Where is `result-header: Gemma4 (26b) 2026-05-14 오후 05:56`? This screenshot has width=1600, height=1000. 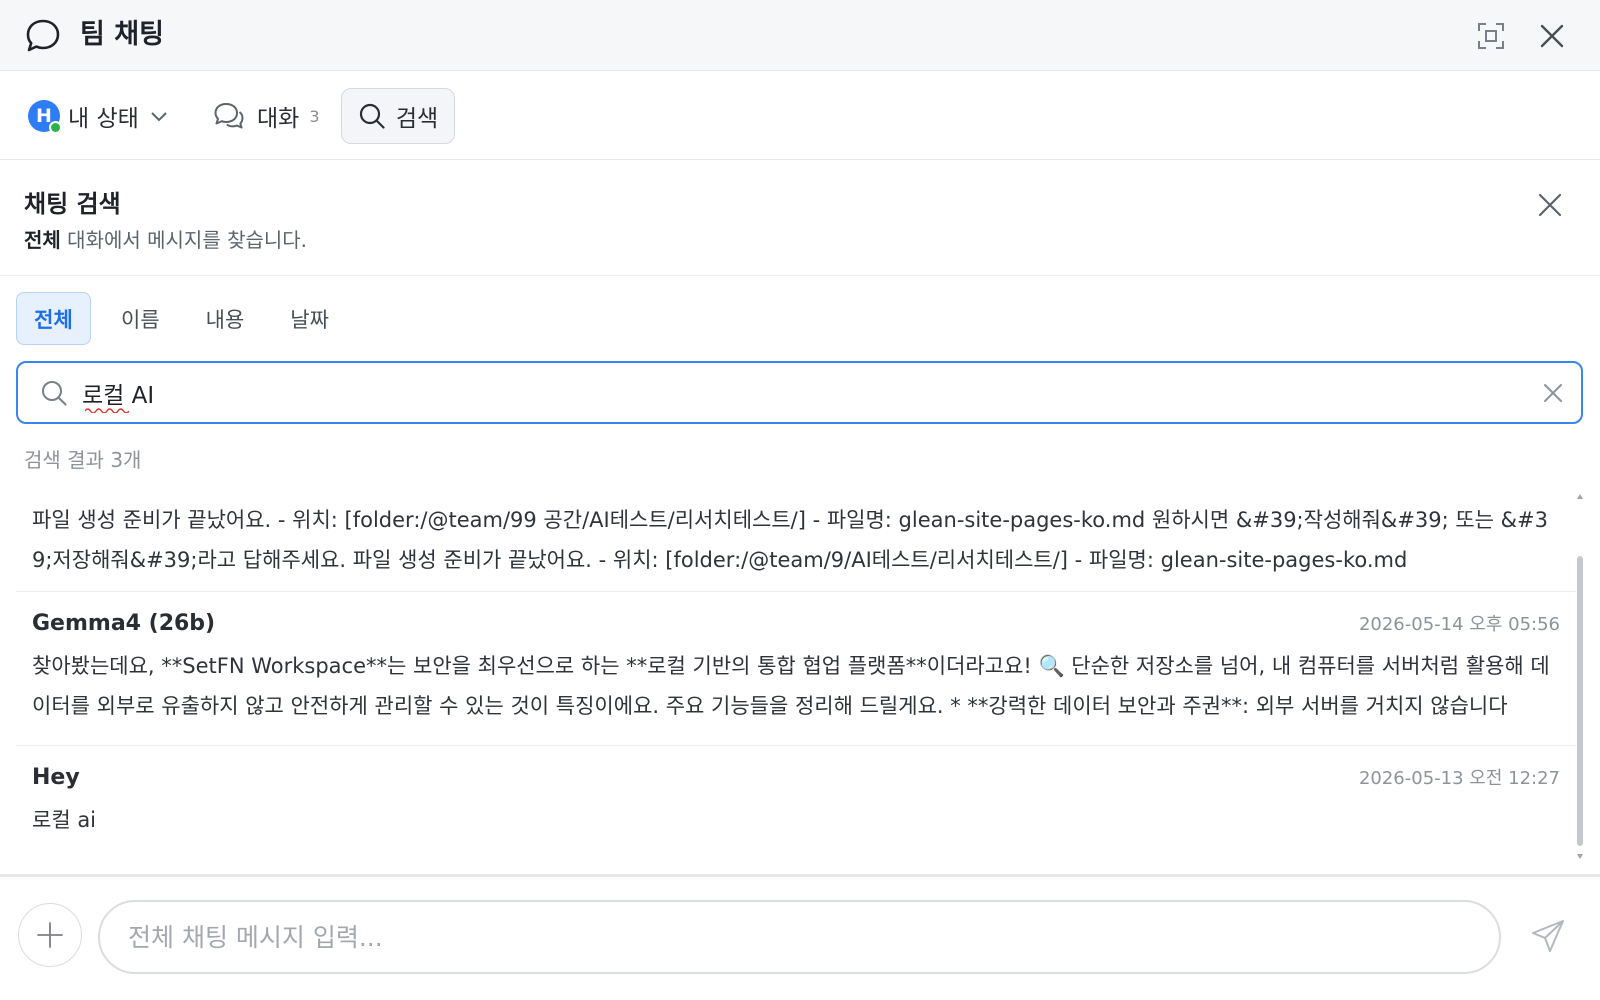 result-header: Gemma4 (26b) 2026-05-14 오후 05:56 is located at coordinates (796, 628).